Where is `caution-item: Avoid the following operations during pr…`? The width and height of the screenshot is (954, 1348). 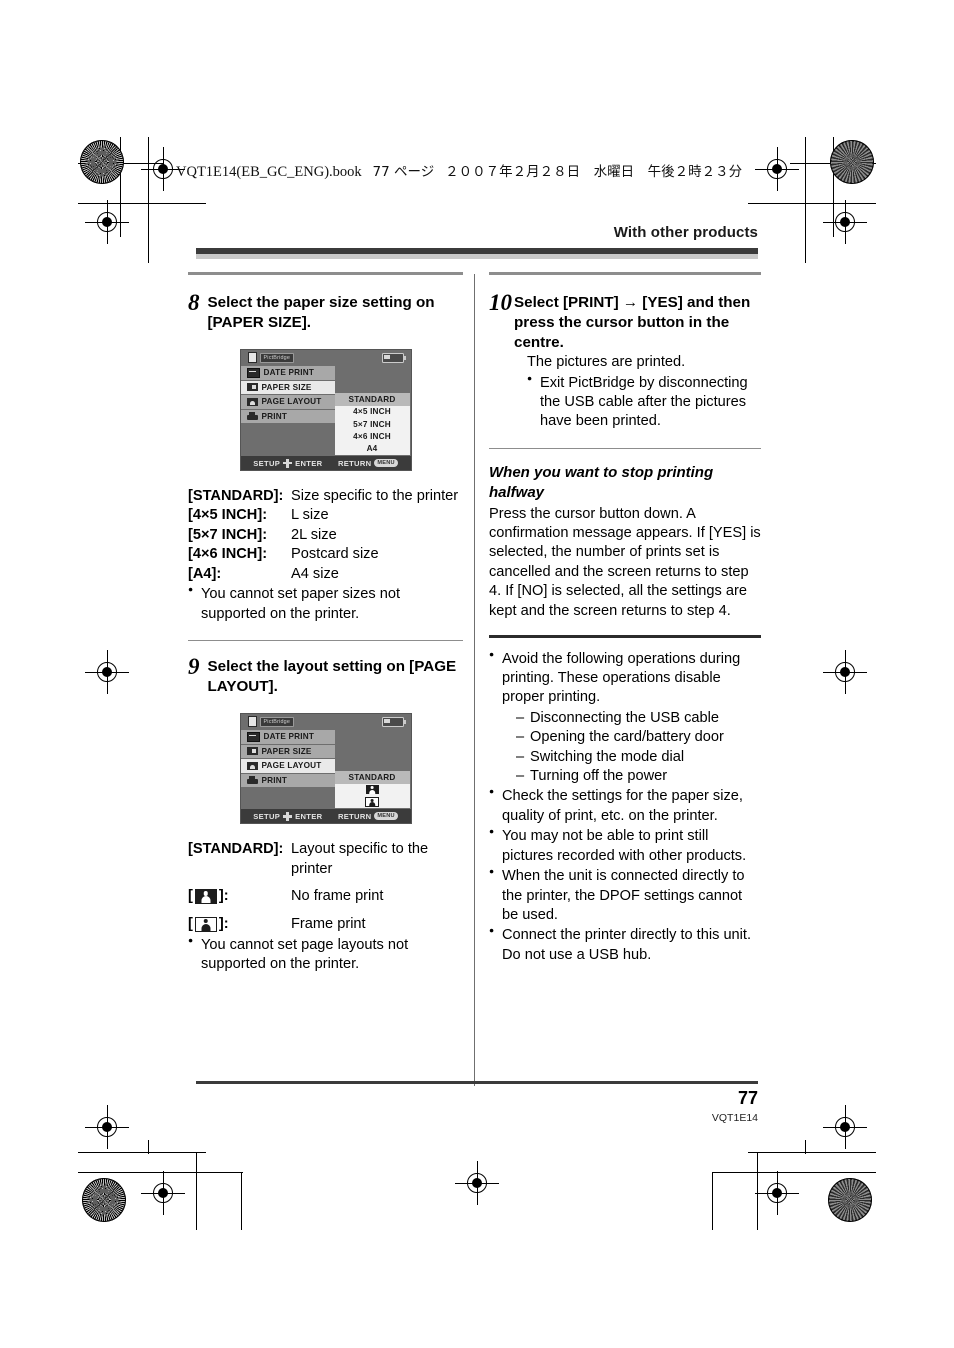 caution-item: Avoid the following operations during pr… is located at coordinates (625, 718).